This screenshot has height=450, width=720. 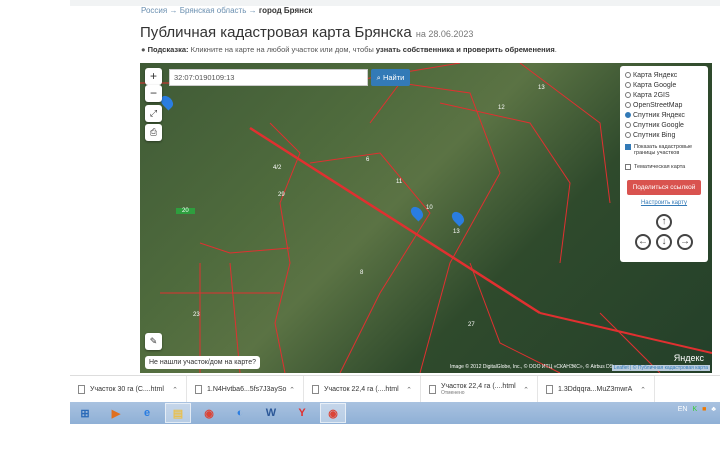 What do you see at coordinates (664, 153) in the screenshot?
I see `show-borders-checkbox: Показать кадастровые границы участков` at bounding box center [664, 153].